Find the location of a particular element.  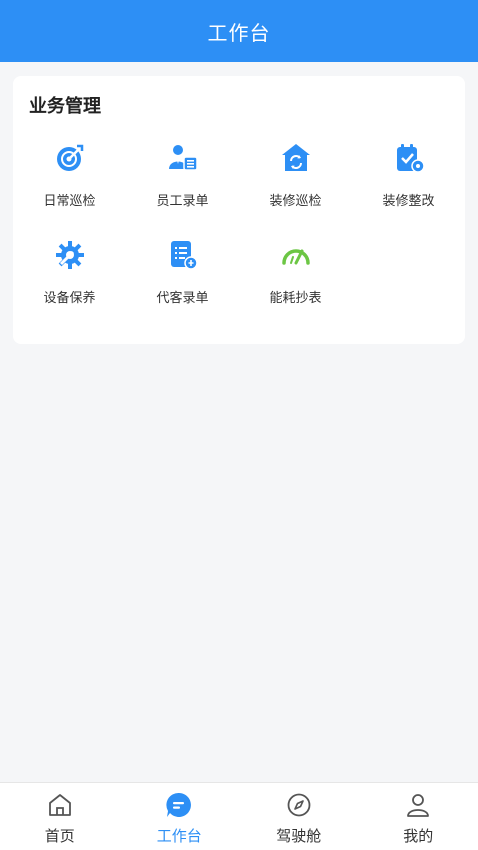

grid-item-renovation-inspection: 装修巡检 is located at coordinates (295, 184).